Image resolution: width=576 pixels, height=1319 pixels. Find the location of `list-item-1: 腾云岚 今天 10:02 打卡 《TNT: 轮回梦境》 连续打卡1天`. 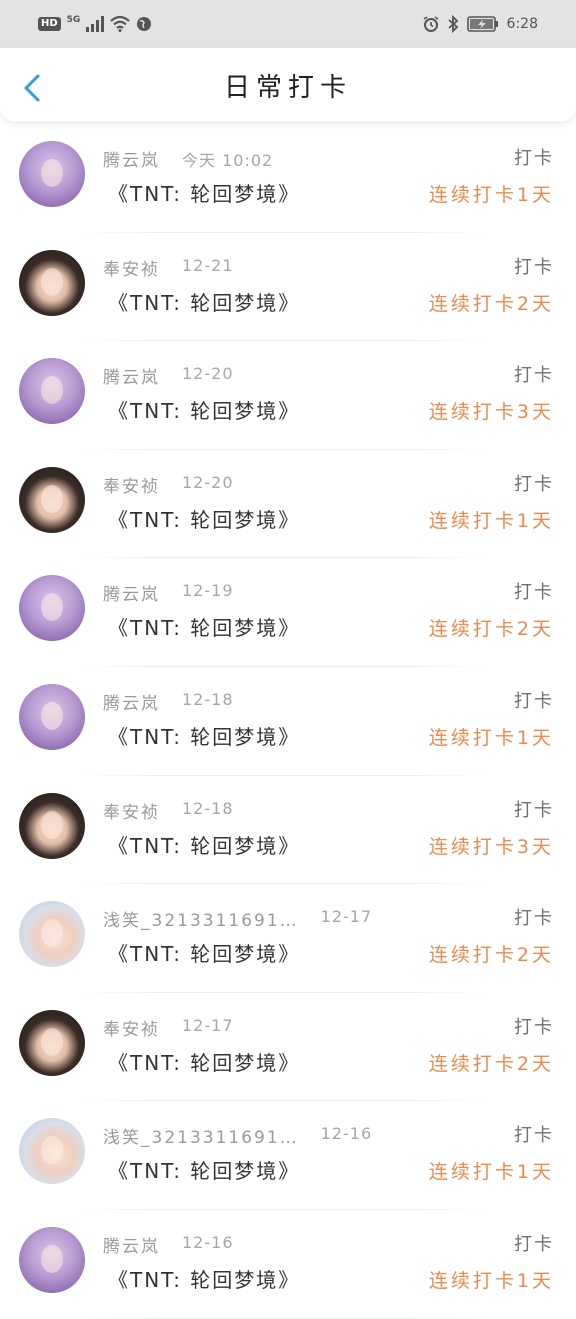

list-item-1: 腾云岚 今天 10:02 打卡 《TNT: 轮回梦境》 连续打卡1天 is located at coordinates (288, 178).